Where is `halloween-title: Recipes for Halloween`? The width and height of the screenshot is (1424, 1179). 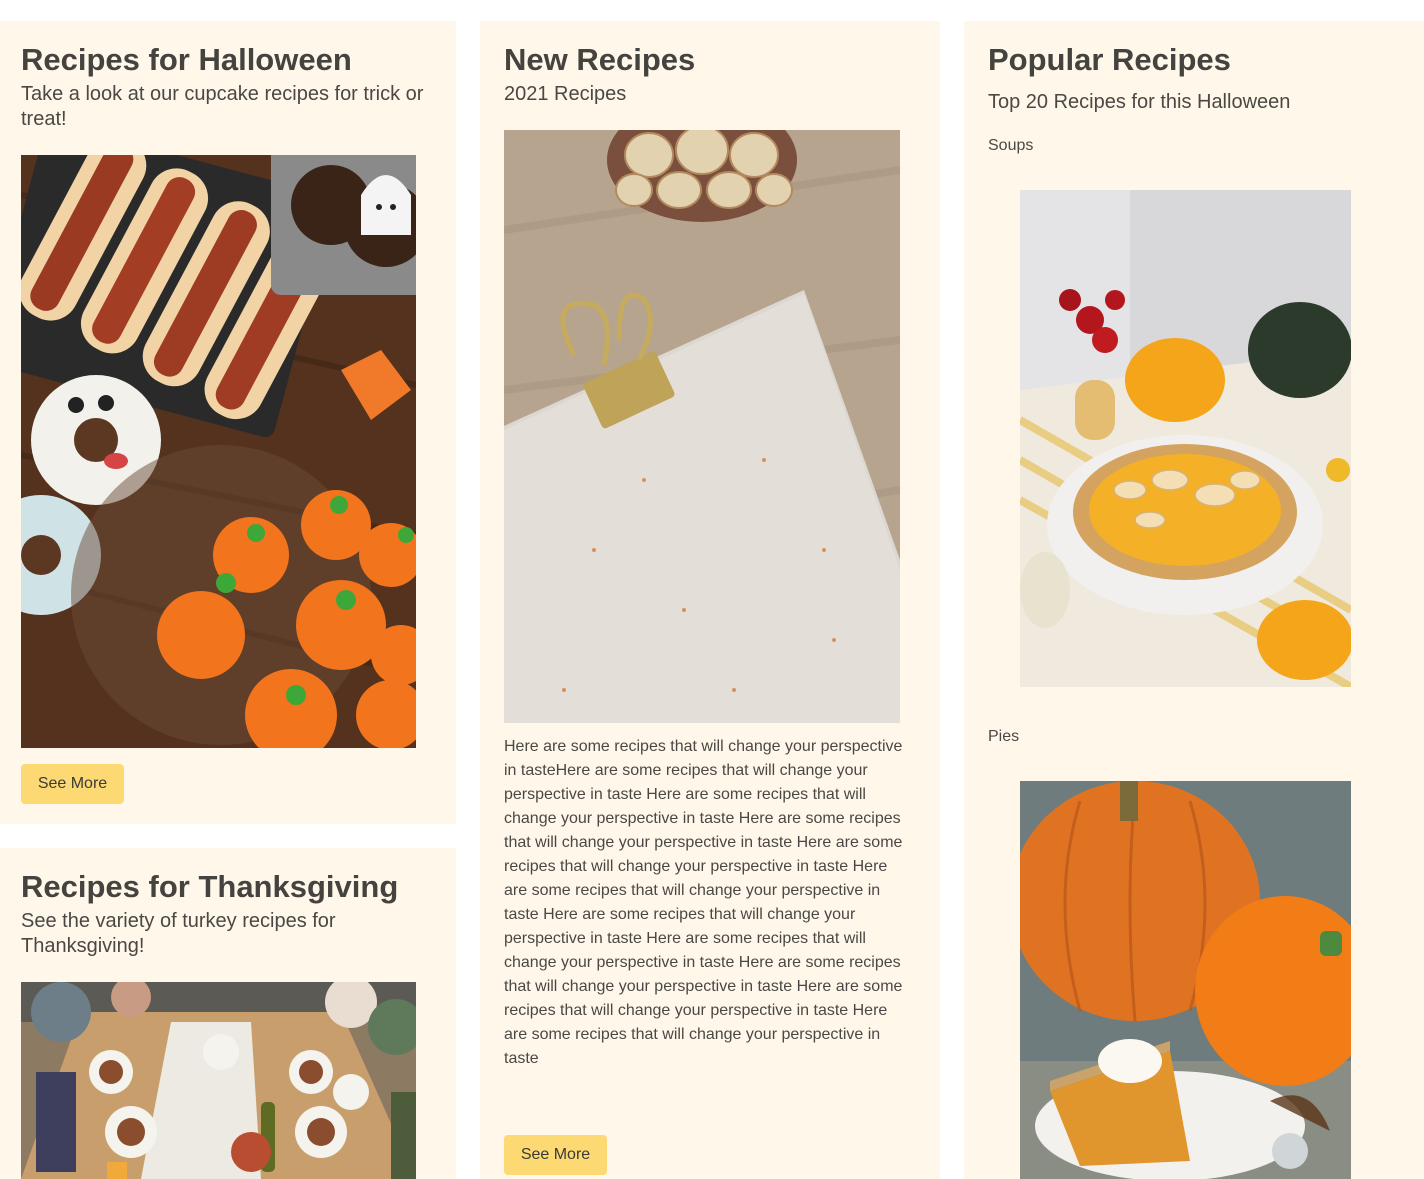
halloween-title: Recipes for Halloween is located at coordinates (186, 59).